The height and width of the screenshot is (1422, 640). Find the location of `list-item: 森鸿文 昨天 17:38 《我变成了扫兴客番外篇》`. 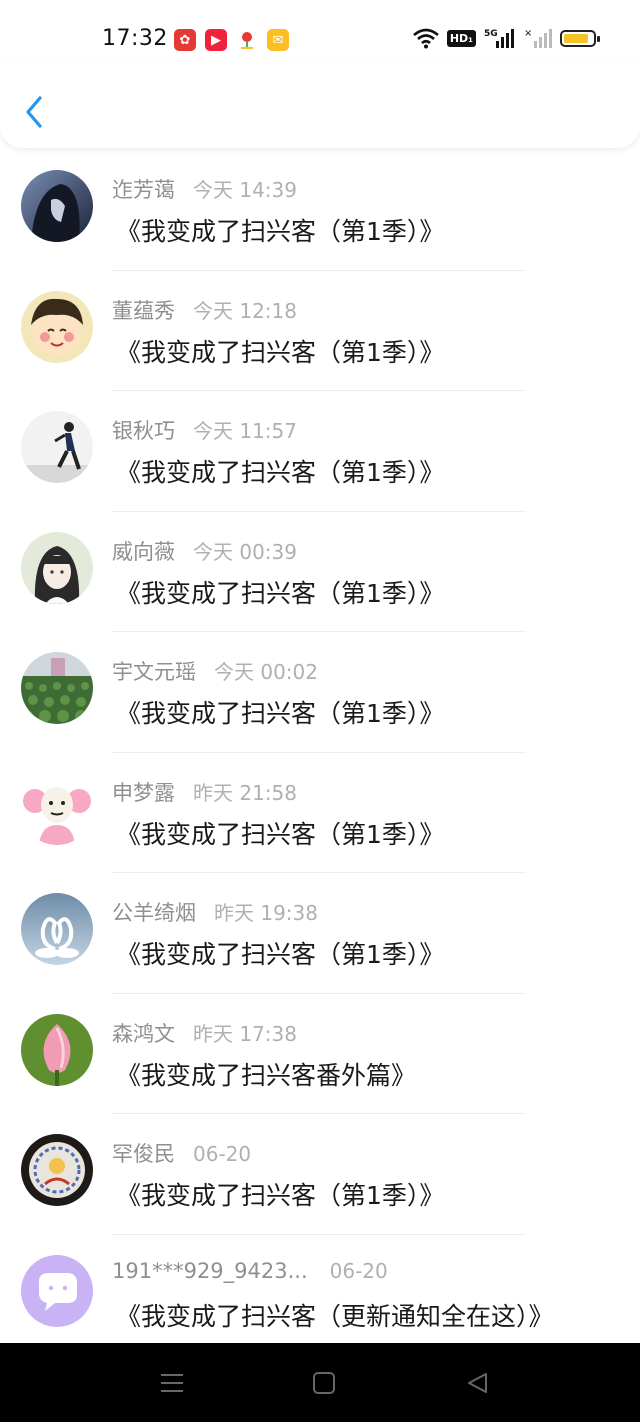

list-item: 森鸿文 昨天 17:38 《我变成了扫兴客番外篇》 is located at coordinates (320, 1054).